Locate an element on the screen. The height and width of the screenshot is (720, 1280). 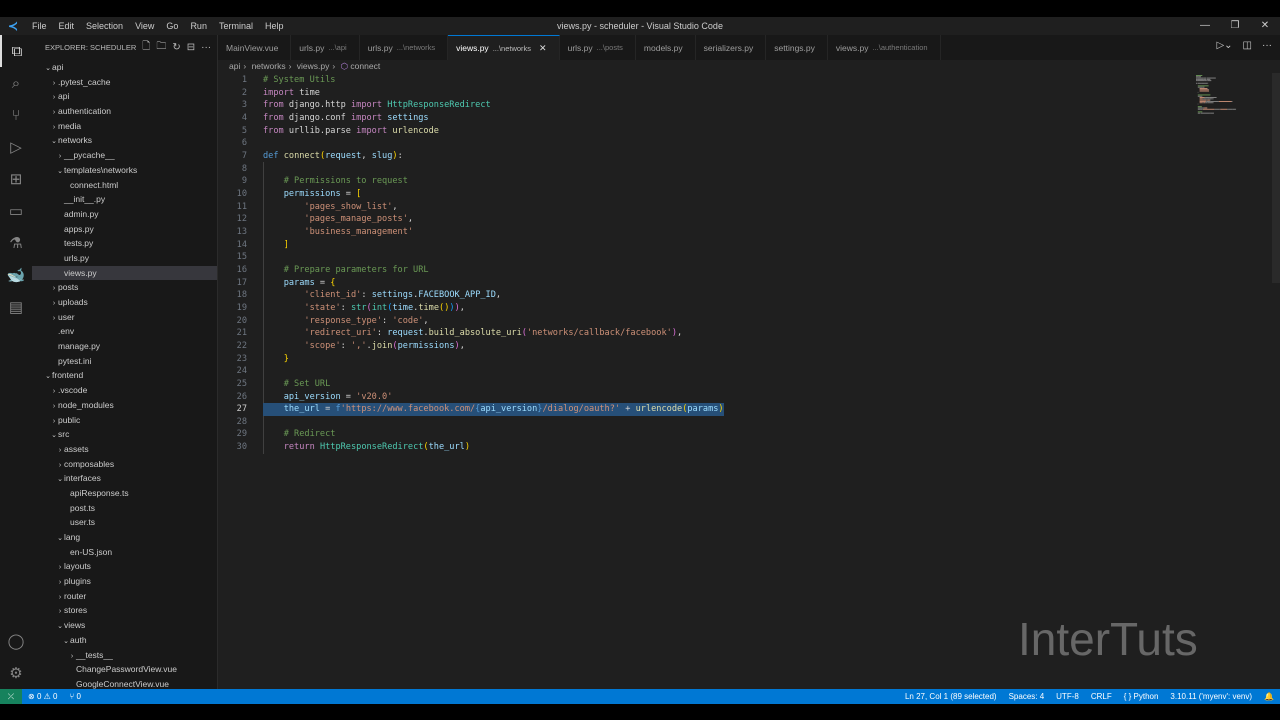
tab-models-py: models.py is located at coordinates (665, 47).